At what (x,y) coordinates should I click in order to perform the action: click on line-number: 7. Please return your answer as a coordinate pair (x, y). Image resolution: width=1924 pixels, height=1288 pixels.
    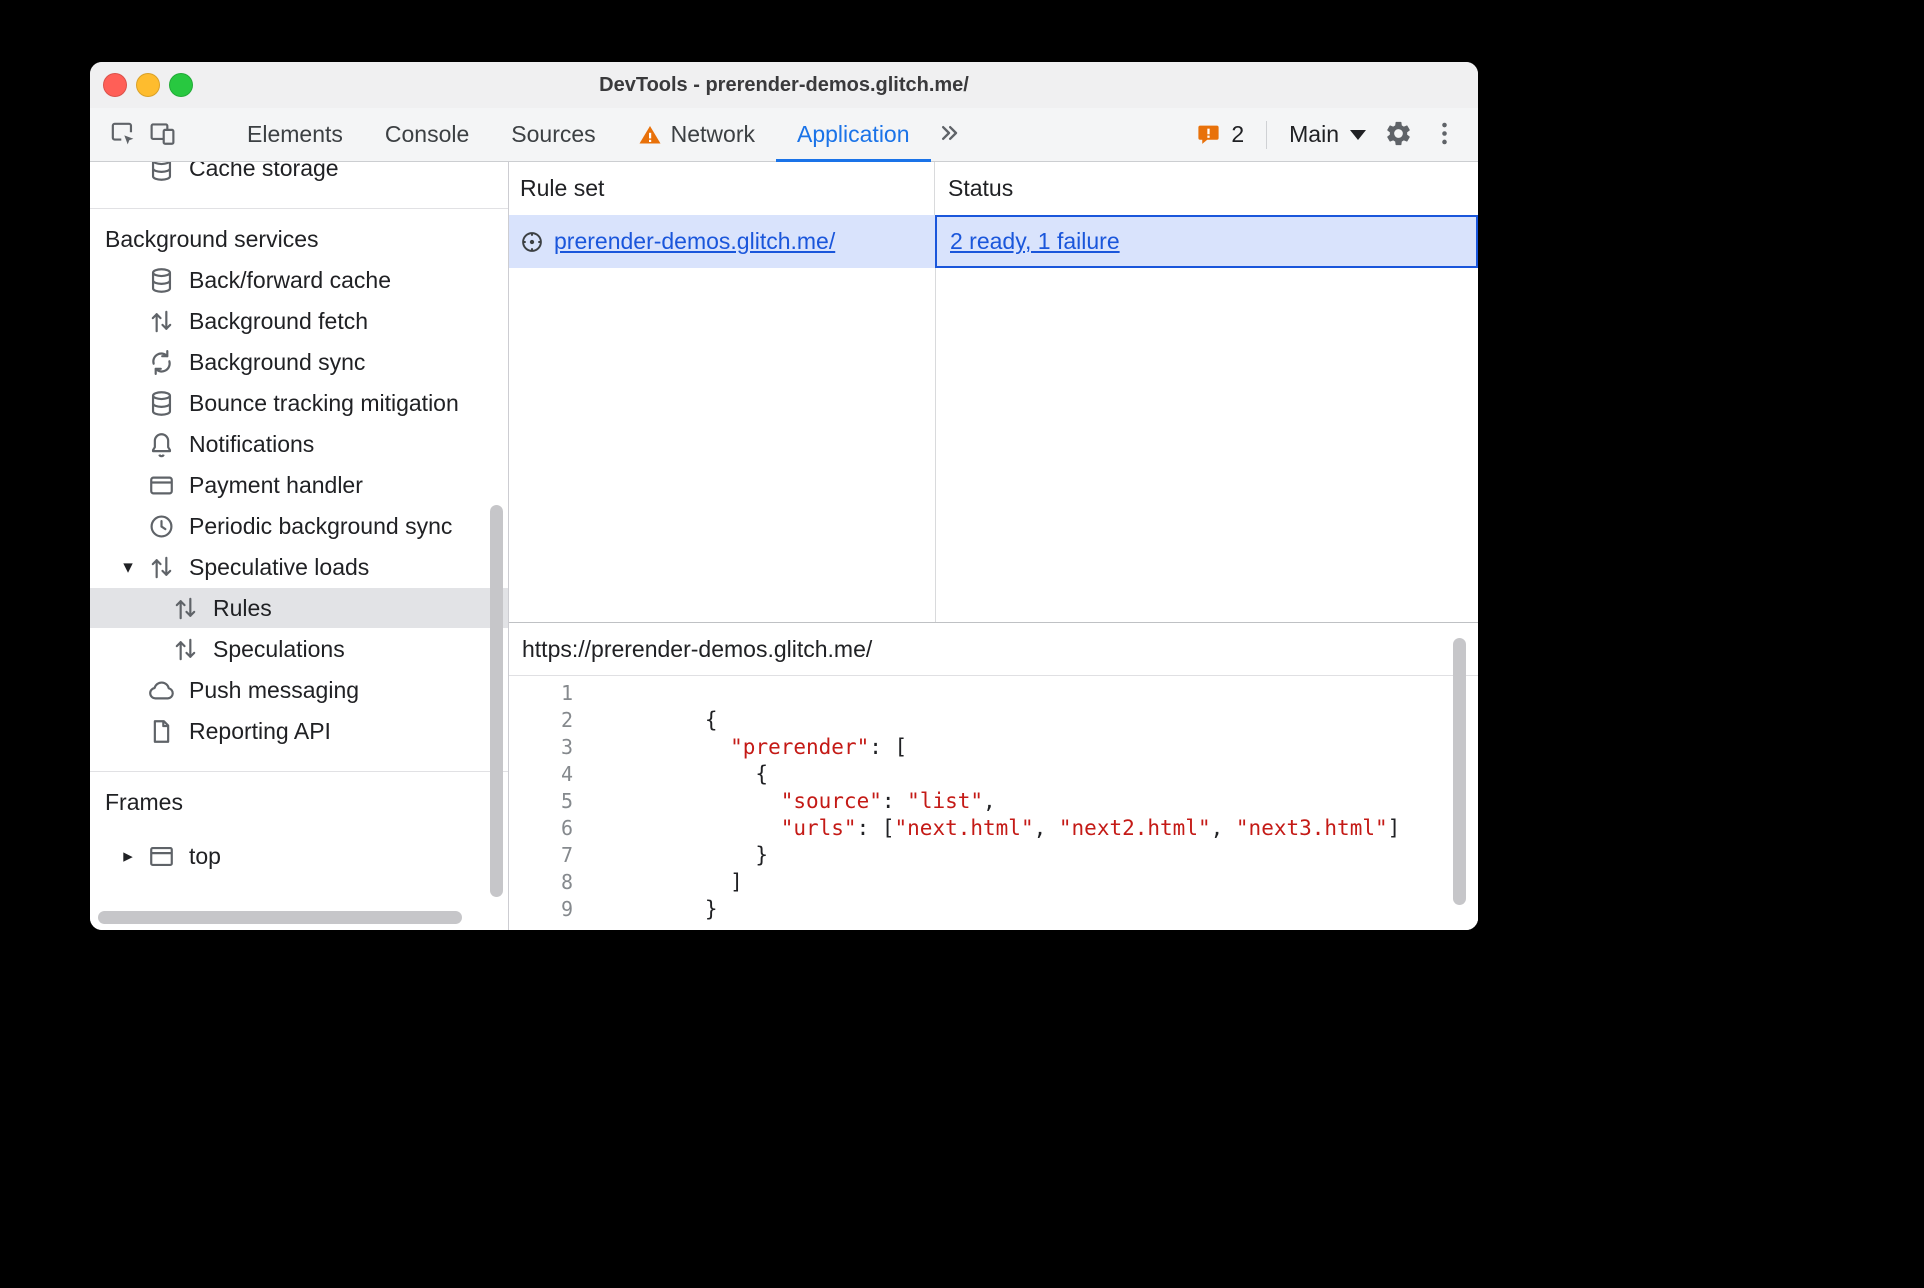
    Looking at the image, I should click on (566, 855).